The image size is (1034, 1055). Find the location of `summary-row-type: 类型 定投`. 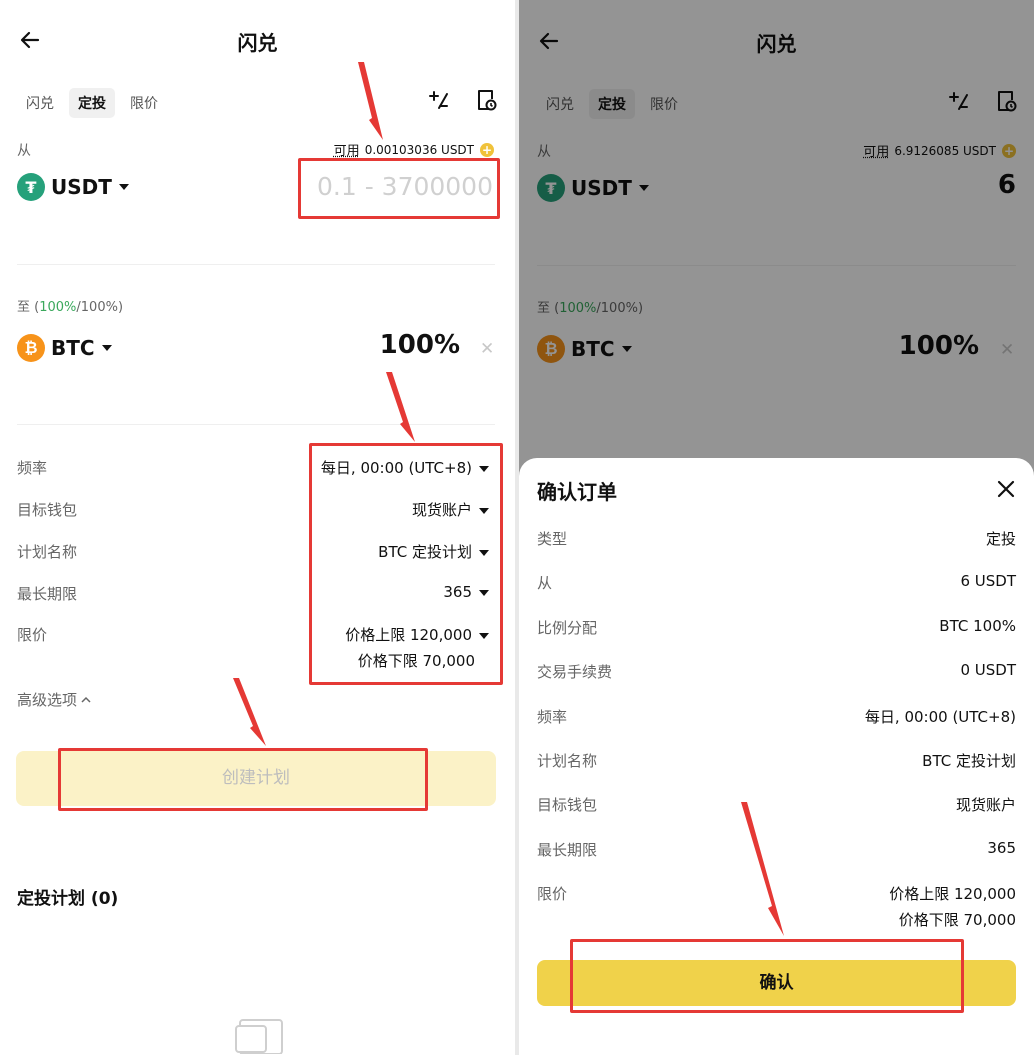

summary-row-type: 类型 定投 is located at coordinates (776, 539).